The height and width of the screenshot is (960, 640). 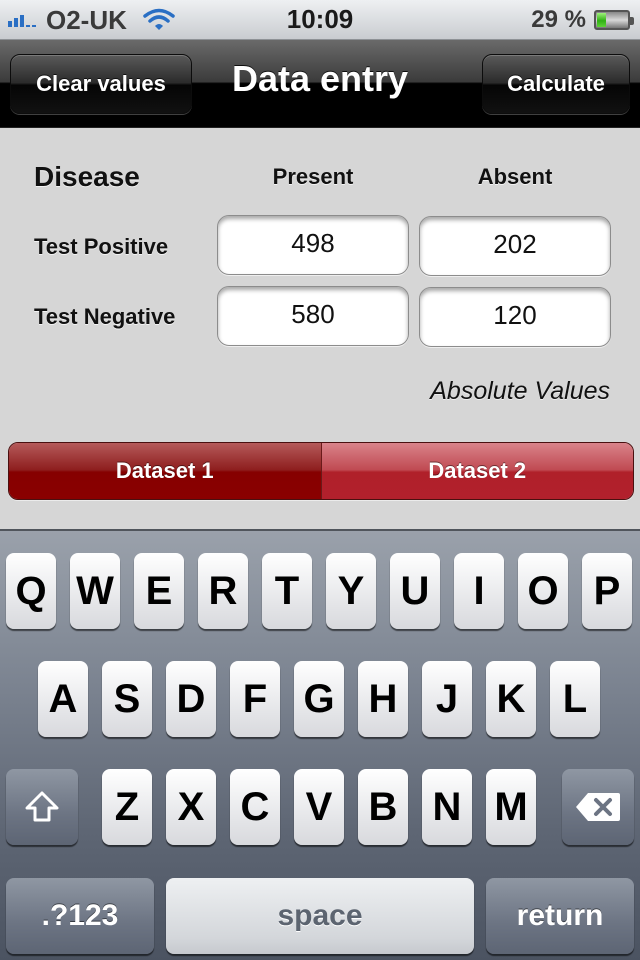 What do you see at coordinates (556, 84) in the screenshot?
I see `calculate-button: Calculate` at bounding box center [556, 84].